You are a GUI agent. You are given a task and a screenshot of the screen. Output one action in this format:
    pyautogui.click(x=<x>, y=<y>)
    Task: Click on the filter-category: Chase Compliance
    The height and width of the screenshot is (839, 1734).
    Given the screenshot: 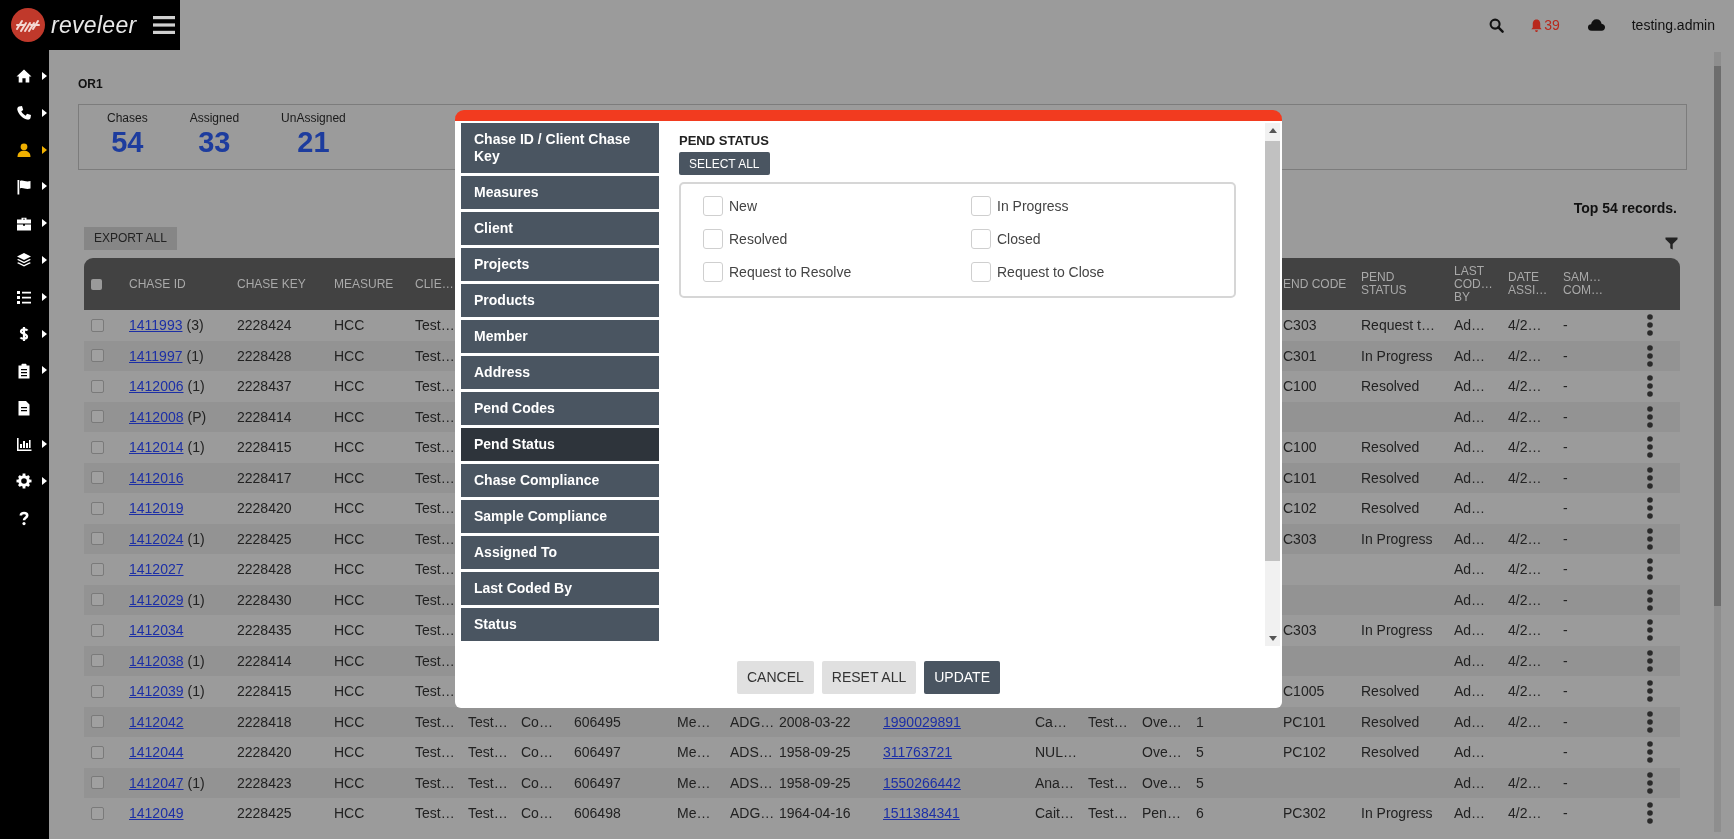 What is the action you would take?
    pyautogui.click(x=560, y=480)
    